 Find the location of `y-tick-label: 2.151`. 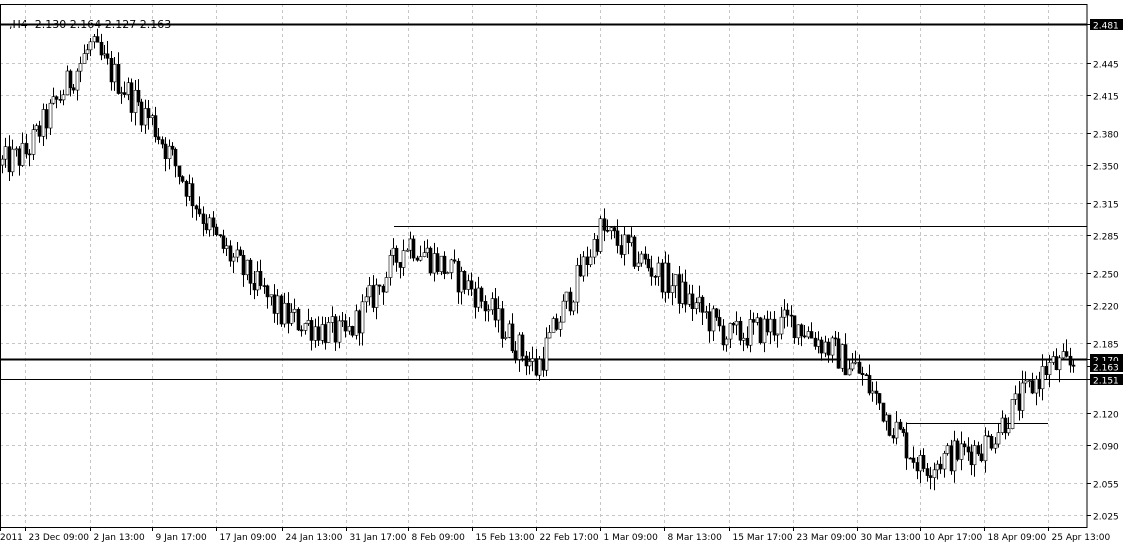

y-tick-label: 2.151 is located at coordinates (1106, 382).